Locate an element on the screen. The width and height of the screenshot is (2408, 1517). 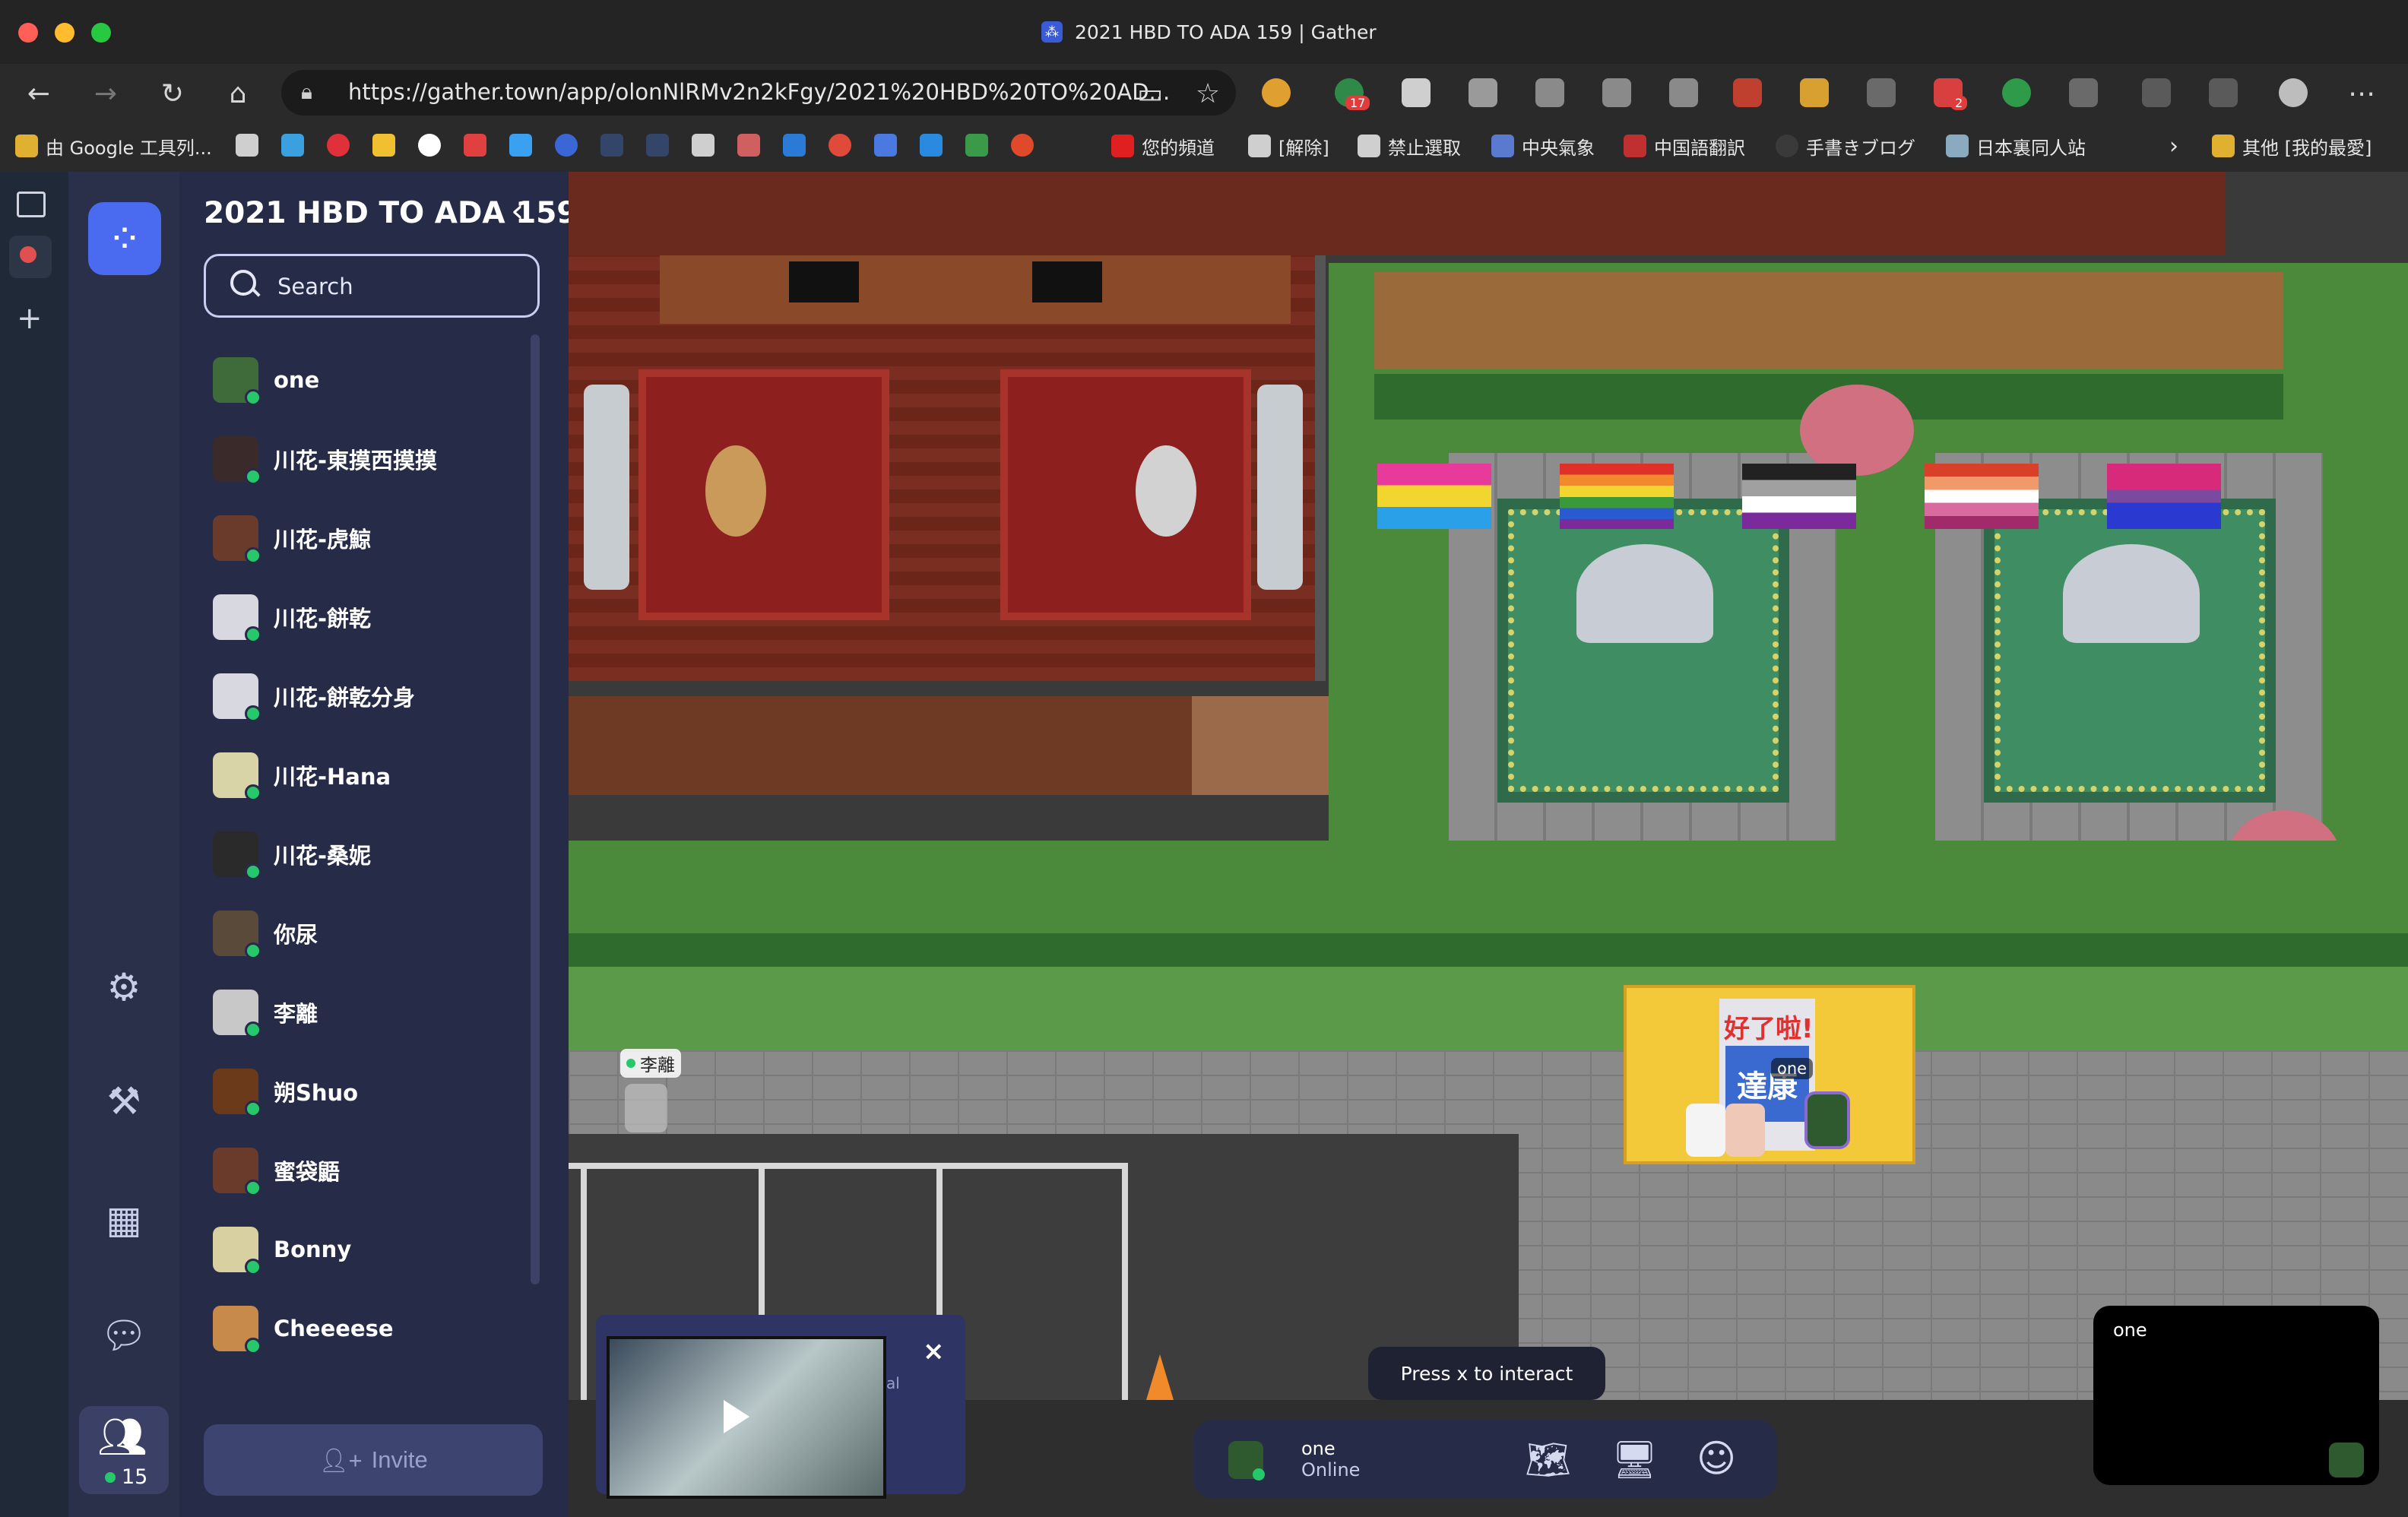
reload-icon: ↻ is located at coordinates (172, 93).